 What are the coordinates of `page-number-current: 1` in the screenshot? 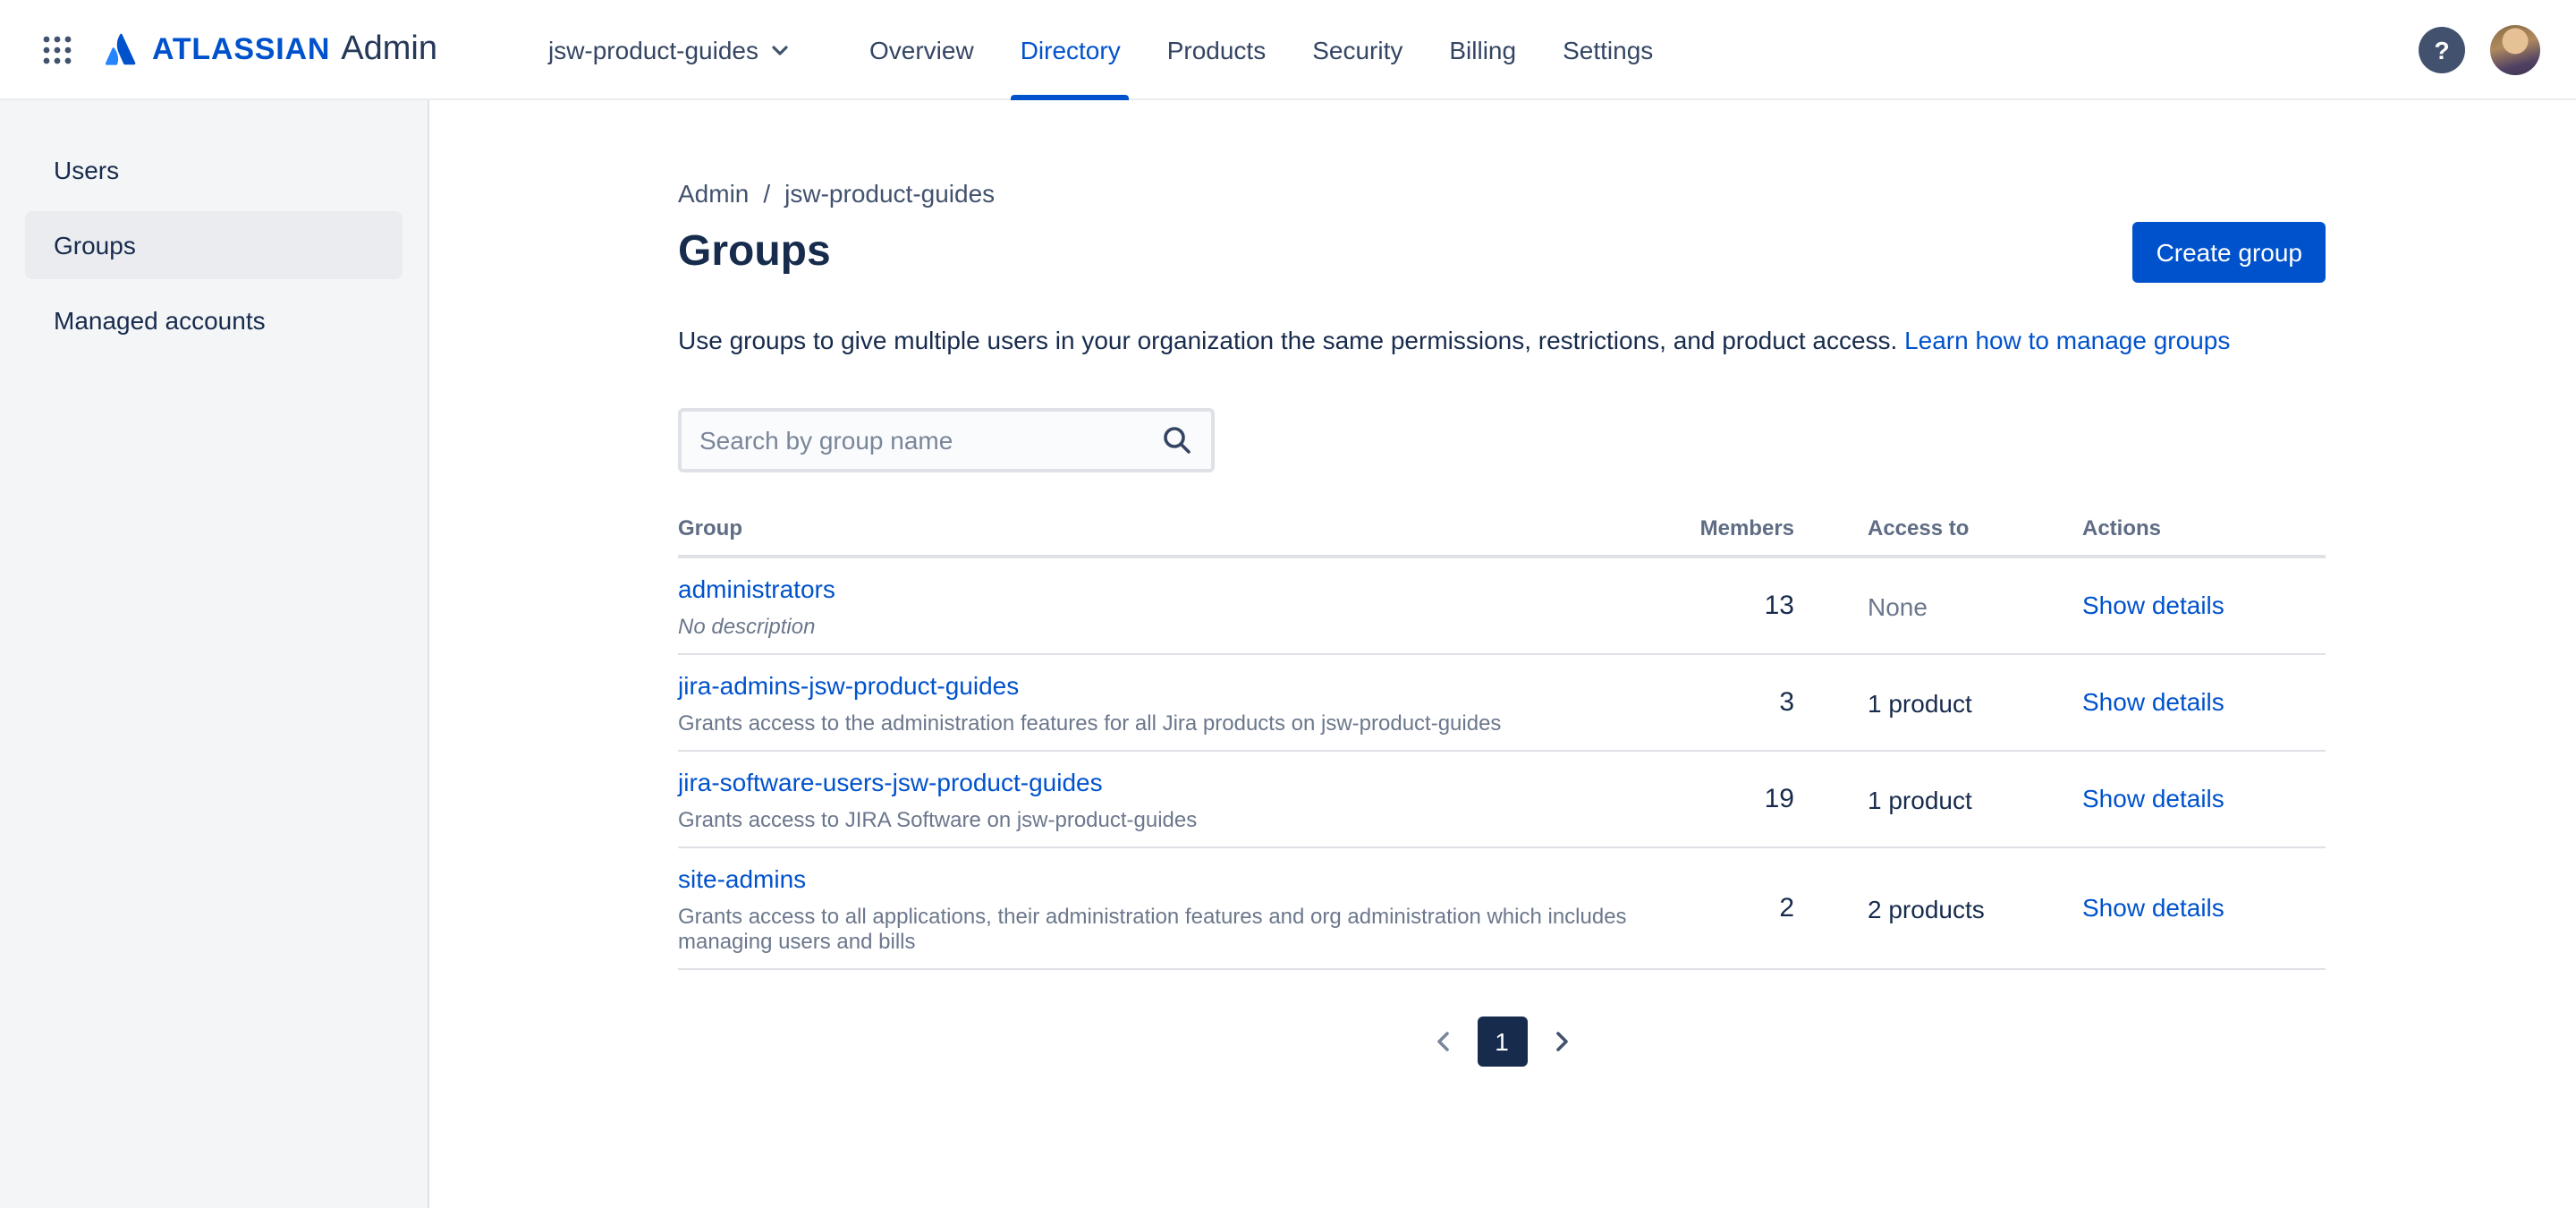 It's located at (1502, 1042).